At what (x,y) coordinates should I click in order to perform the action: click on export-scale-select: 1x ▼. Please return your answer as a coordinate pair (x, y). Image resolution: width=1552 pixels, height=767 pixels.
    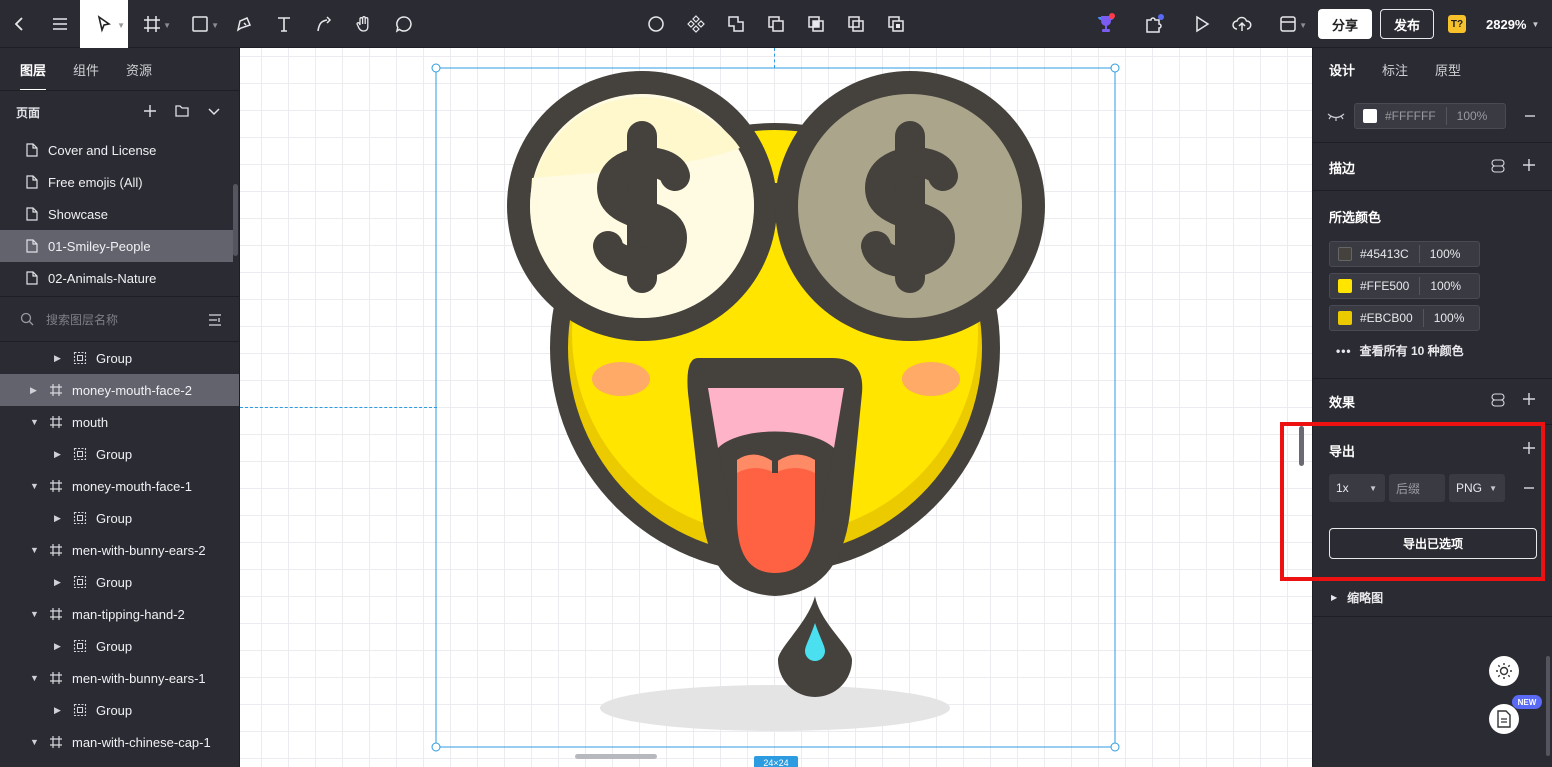
    Looking at the image, I should click on (1357, 488).